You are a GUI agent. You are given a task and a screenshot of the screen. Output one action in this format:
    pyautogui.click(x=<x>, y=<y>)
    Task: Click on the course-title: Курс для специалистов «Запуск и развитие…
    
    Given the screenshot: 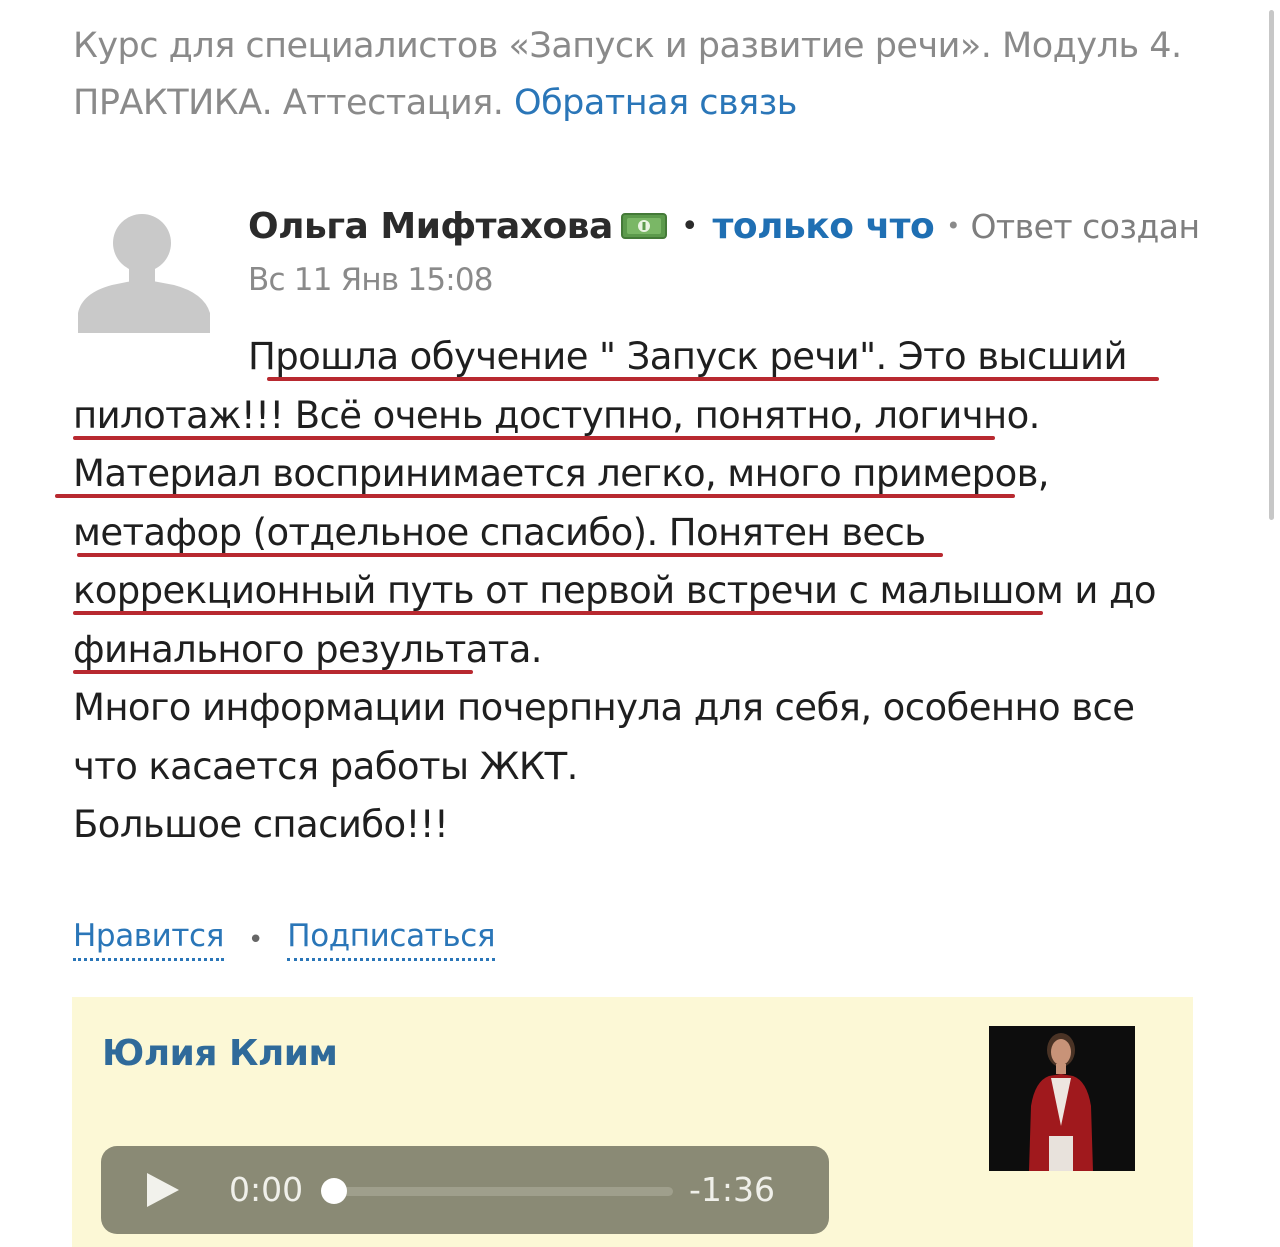 What is the action you would take?
    pyautogui.click(x=648, y=75)
    